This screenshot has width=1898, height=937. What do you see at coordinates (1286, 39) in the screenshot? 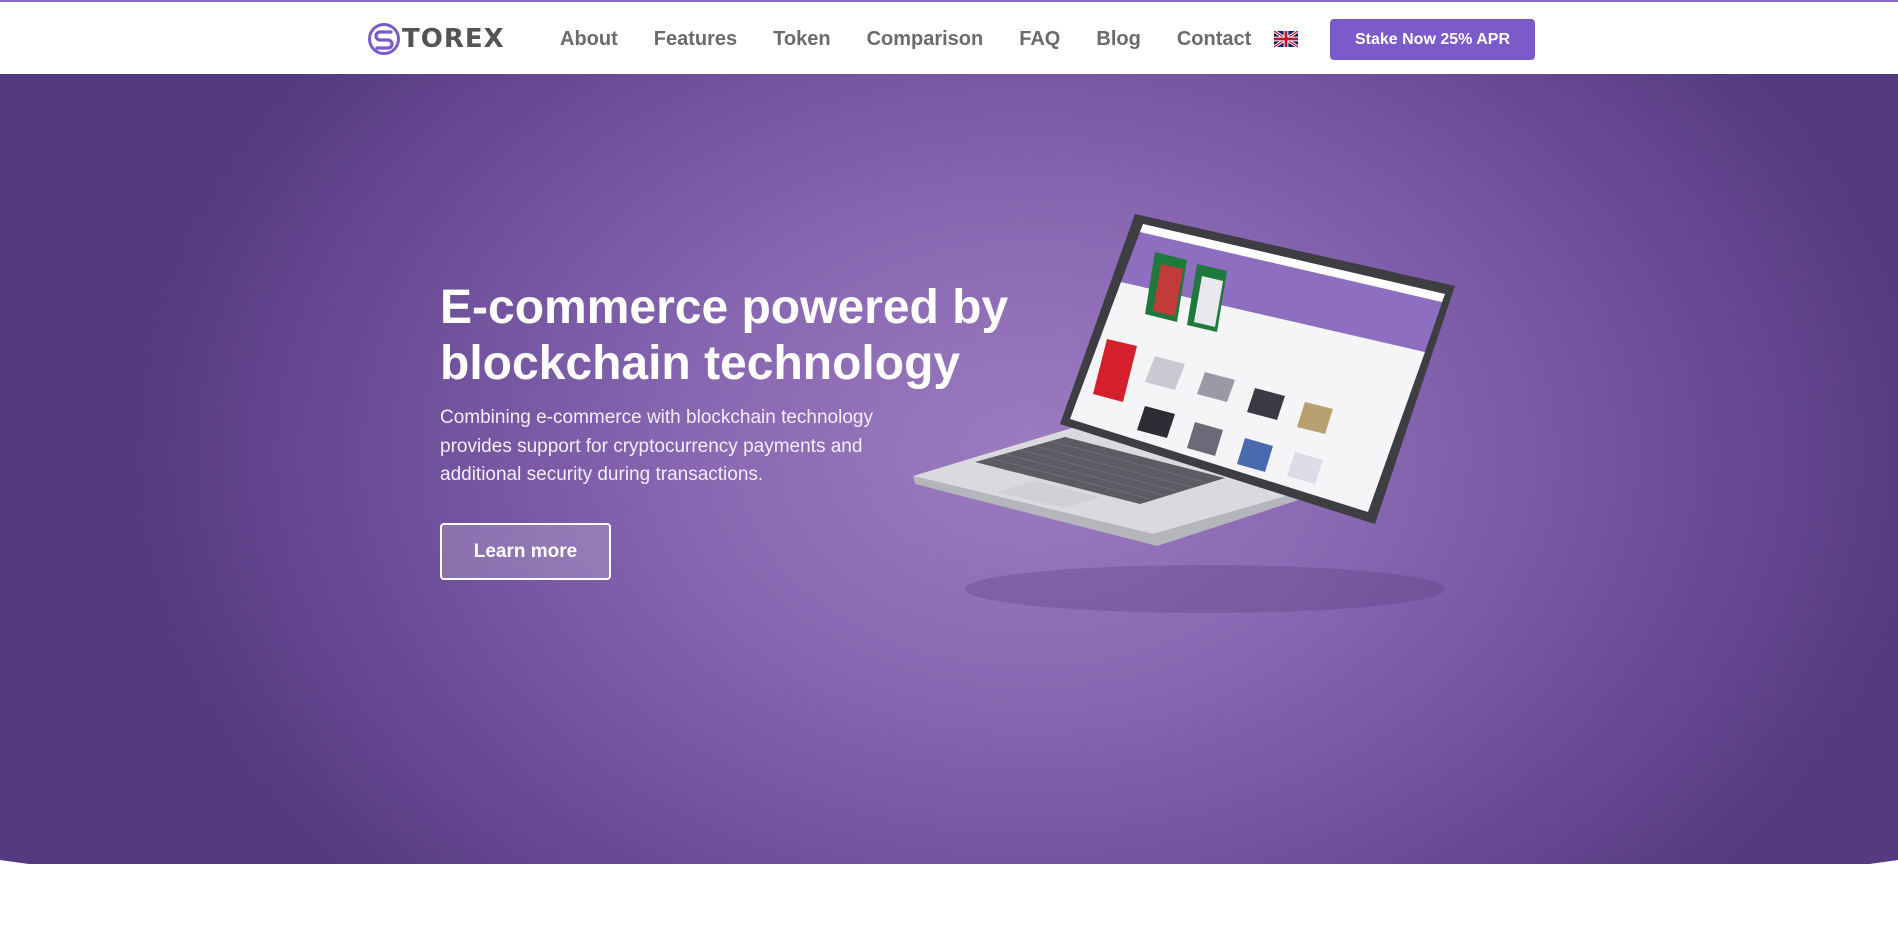
I see `uk-flag-icon` at bounding box center [1286, 39].